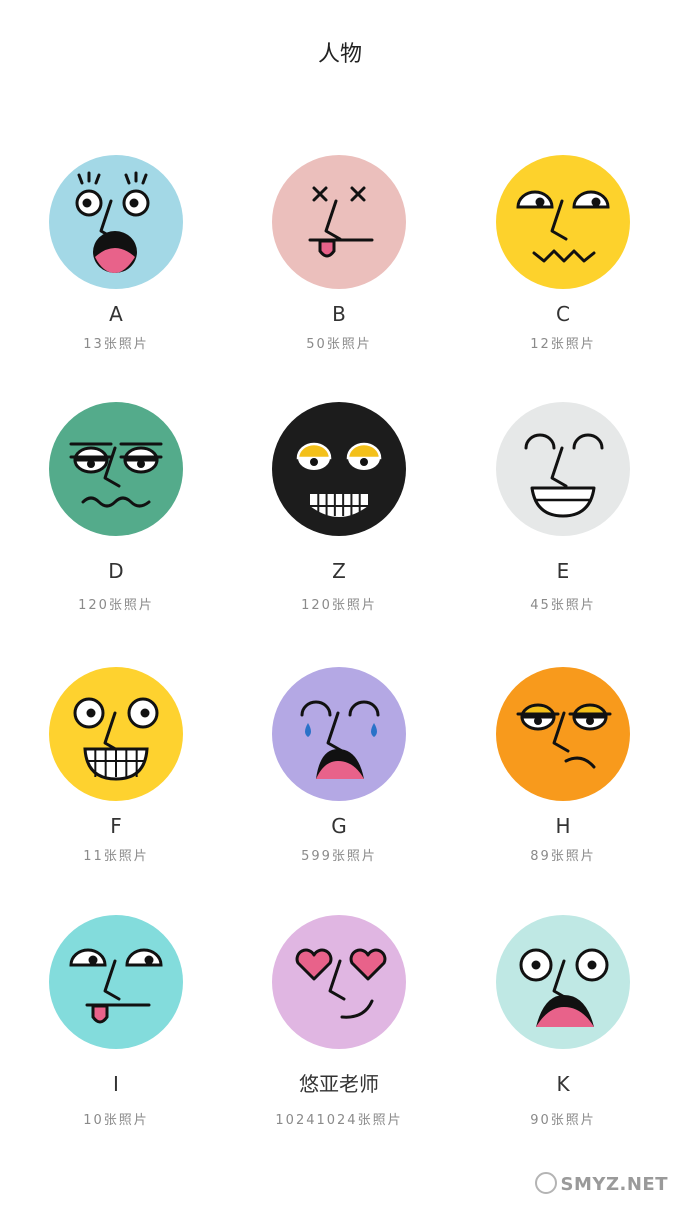 This screenshot has height=1209, width=680. Describe the element at coordinates (614, 1184) in the screenshot. I see `watermark-text: SMYZ.NET` at that location.